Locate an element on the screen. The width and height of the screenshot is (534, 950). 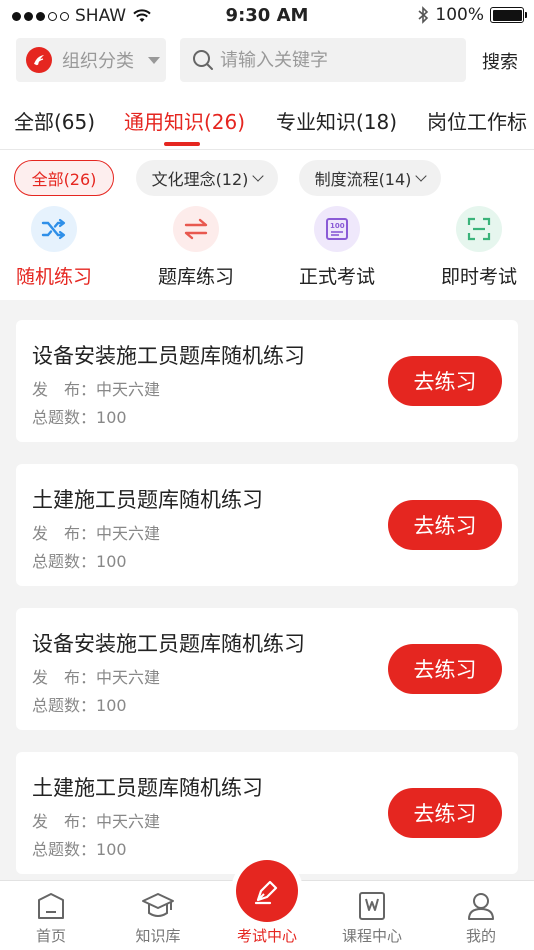
list-item: 土建施工员题库随机练习 发 布：中天六建 总题数：100 去练习 is located at coordinates (267, 525).